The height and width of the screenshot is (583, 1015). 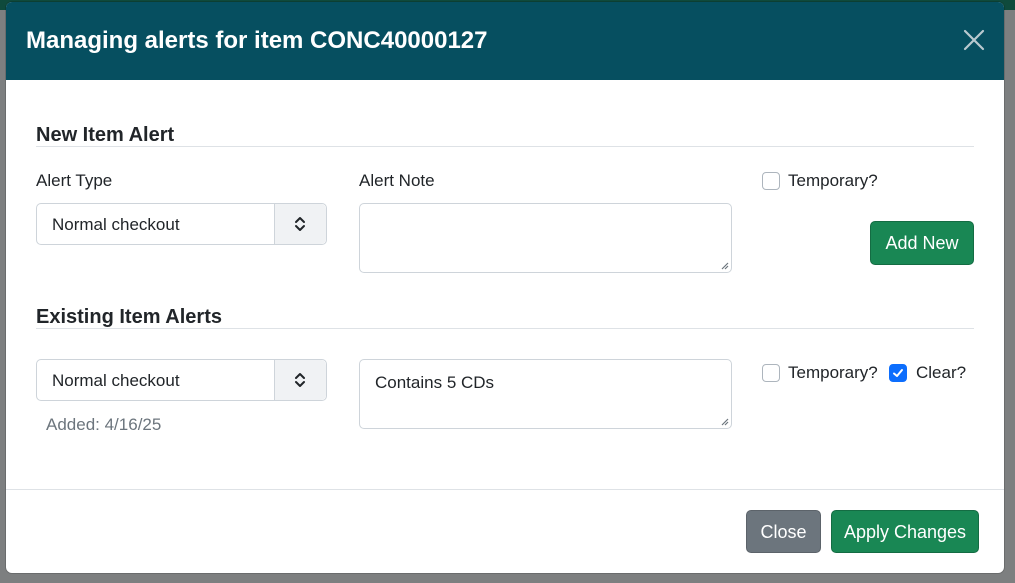 I want to click on existing-alerts-section-title: Existing Item Alerts, so click(x=129, y=317).